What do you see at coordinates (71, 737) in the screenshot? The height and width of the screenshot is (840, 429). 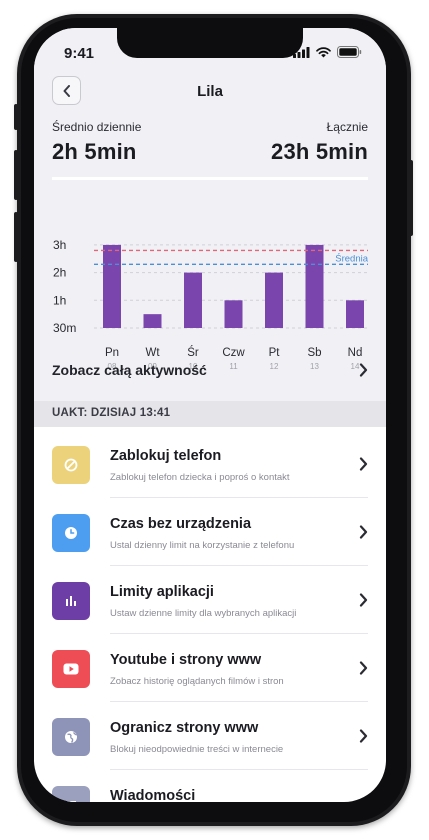 I see `globe-icon` at bounding box center [71, 737].